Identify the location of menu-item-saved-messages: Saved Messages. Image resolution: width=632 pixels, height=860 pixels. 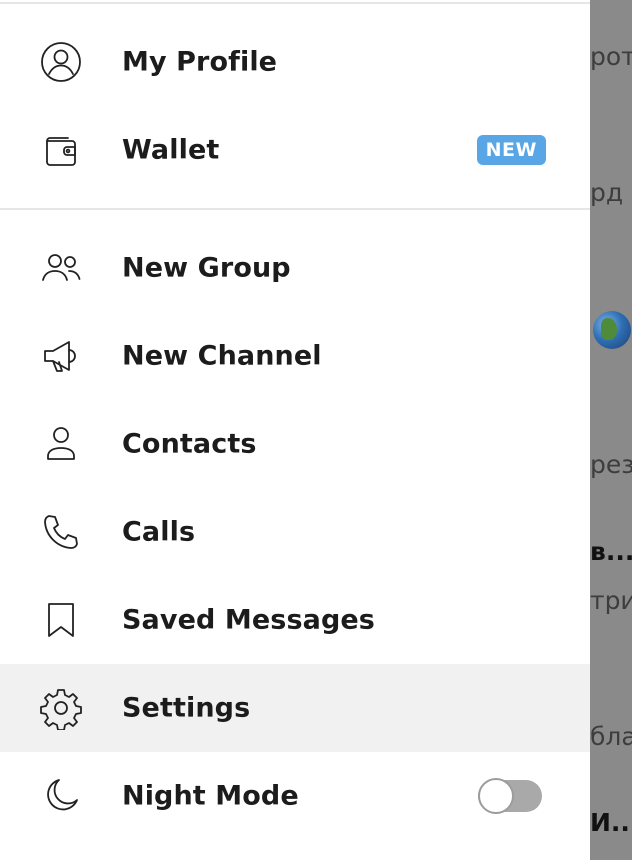
(295, 620).